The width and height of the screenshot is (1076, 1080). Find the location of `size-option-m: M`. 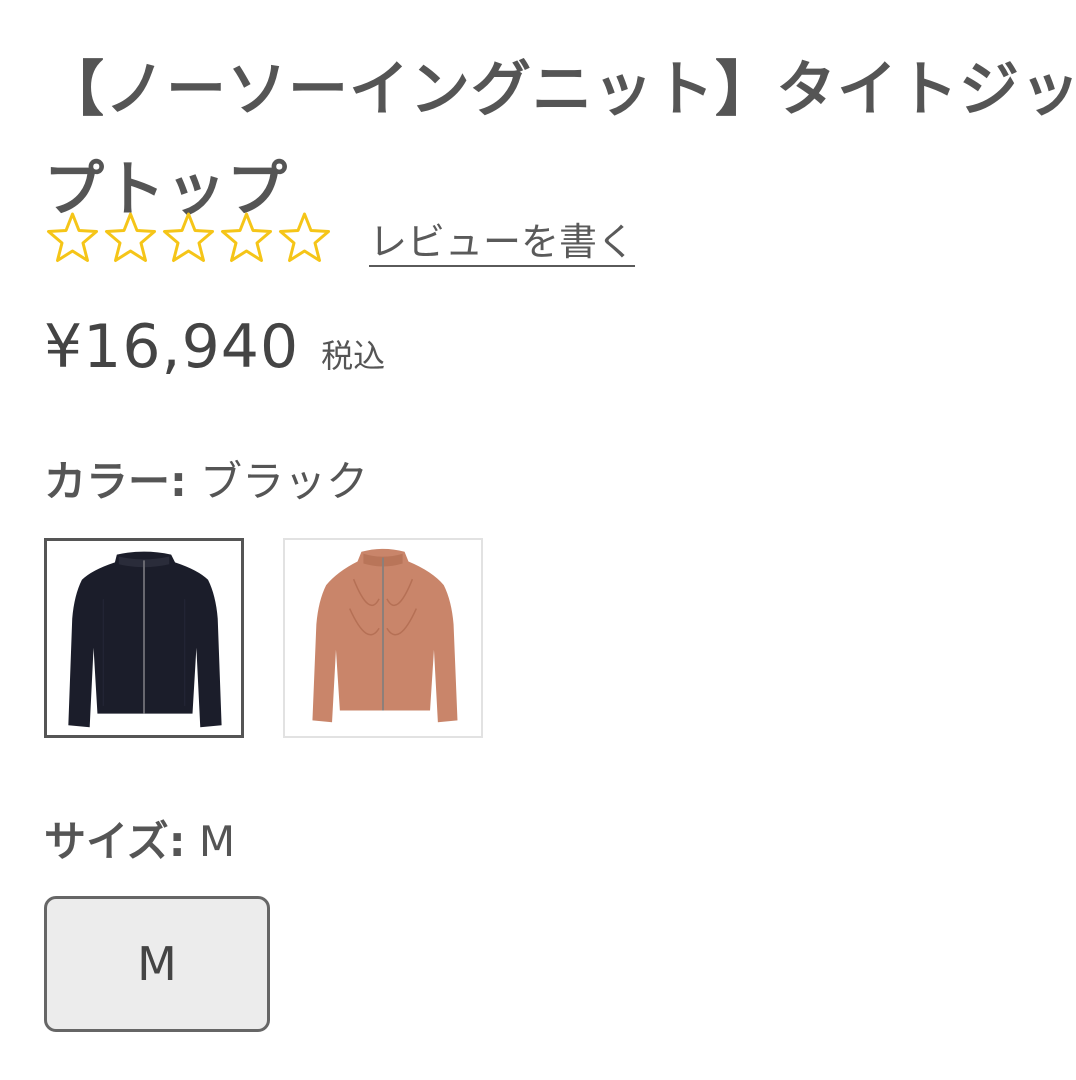

size-option-m: M is located at coordinates (157, 964).